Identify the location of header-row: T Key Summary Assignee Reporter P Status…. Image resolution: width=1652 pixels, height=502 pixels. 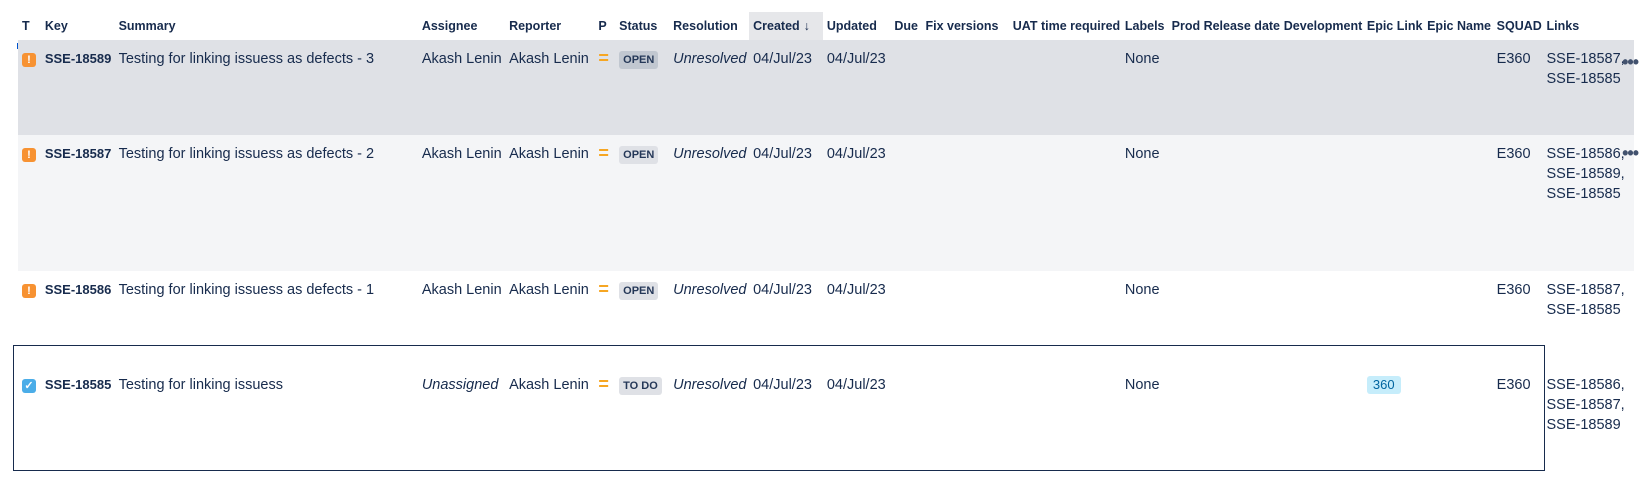
(826, 26).